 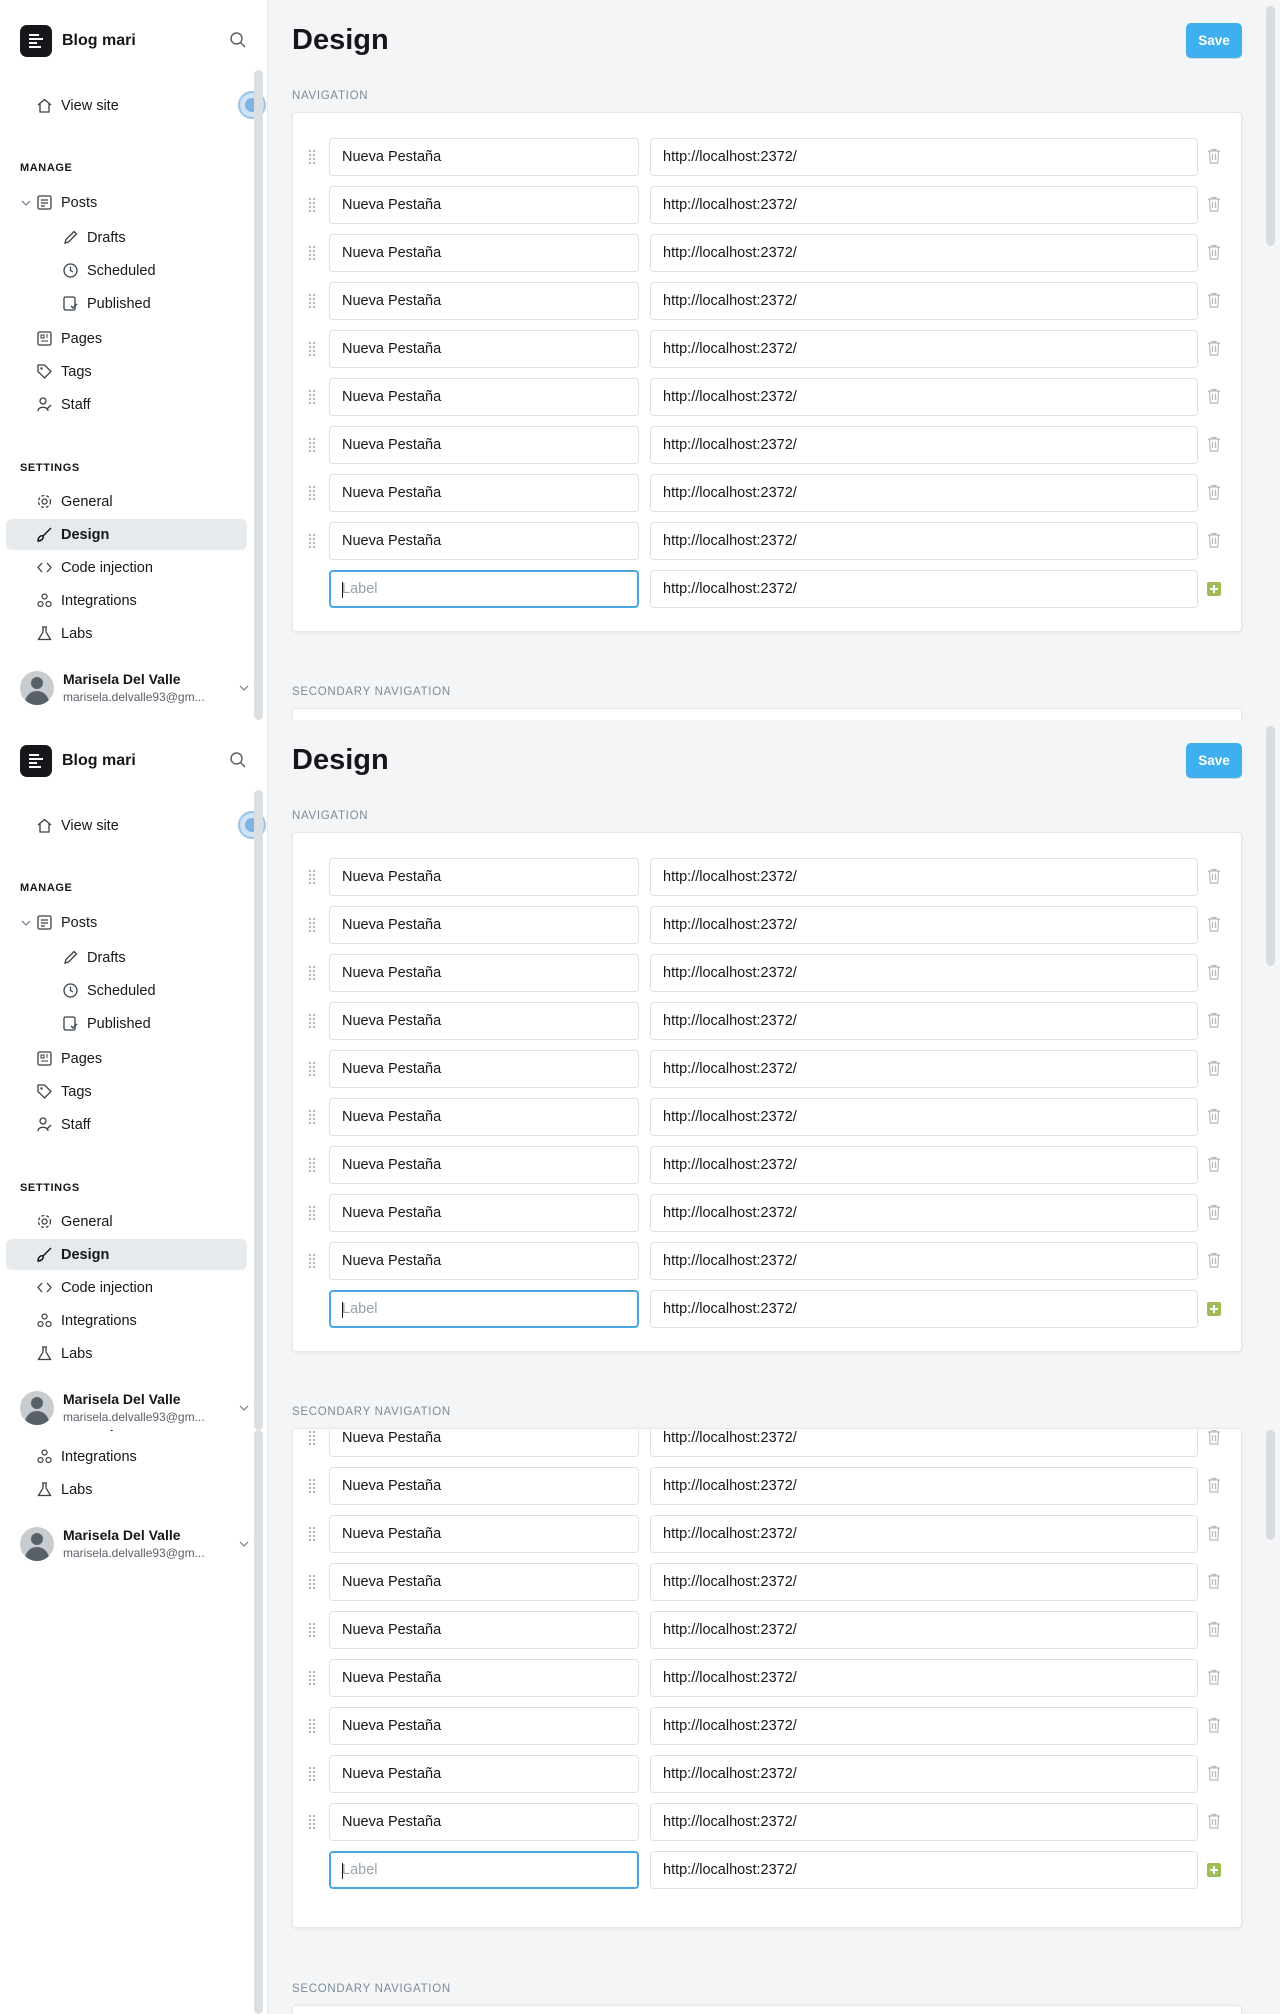 I want to click on nav-staff: Staff, so click(x=126, y=404).